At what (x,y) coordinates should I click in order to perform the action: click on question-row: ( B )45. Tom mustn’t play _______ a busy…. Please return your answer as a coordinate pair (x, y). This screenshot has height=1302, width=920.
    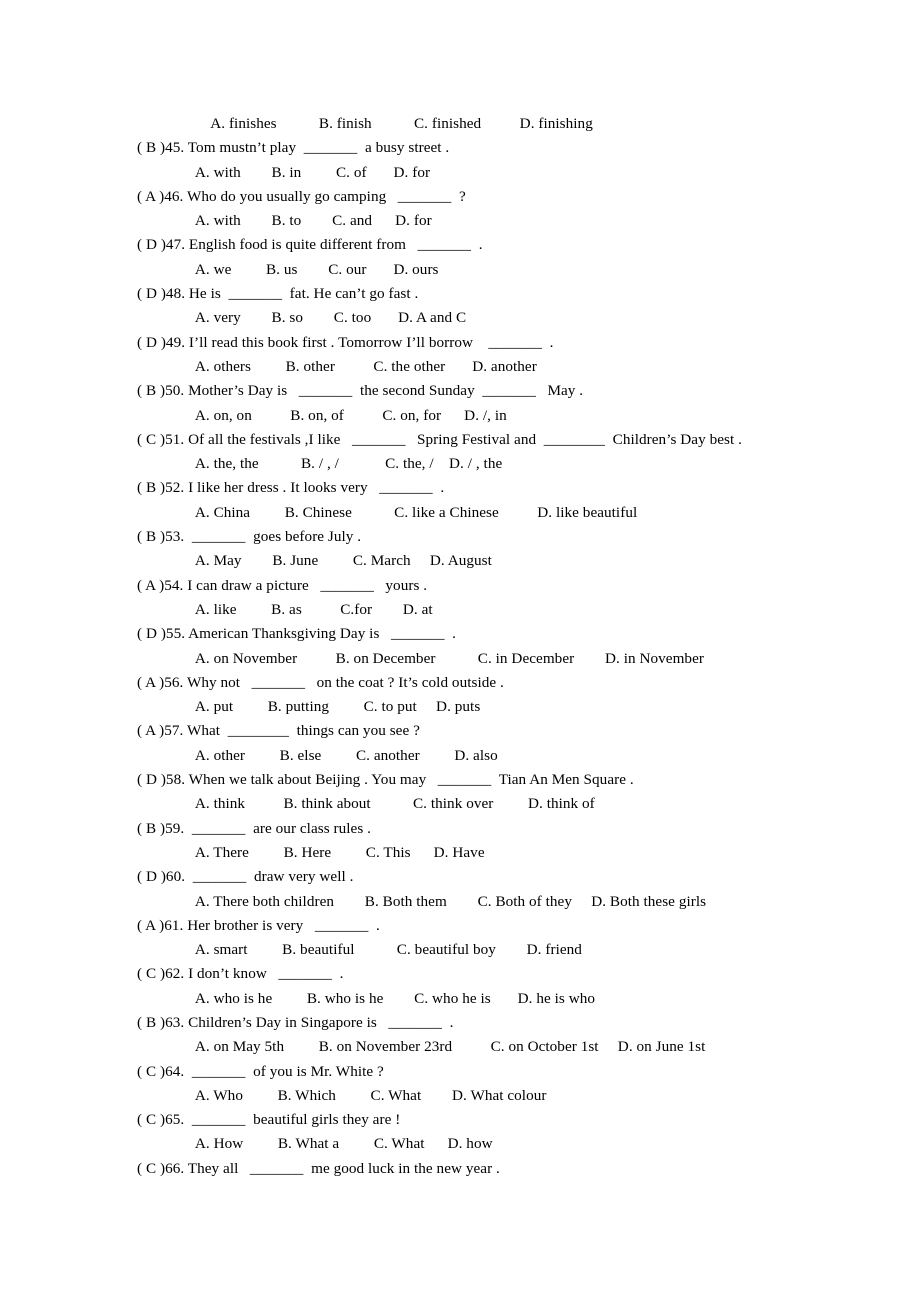
    Looking at the image, I should click on (293, 148).